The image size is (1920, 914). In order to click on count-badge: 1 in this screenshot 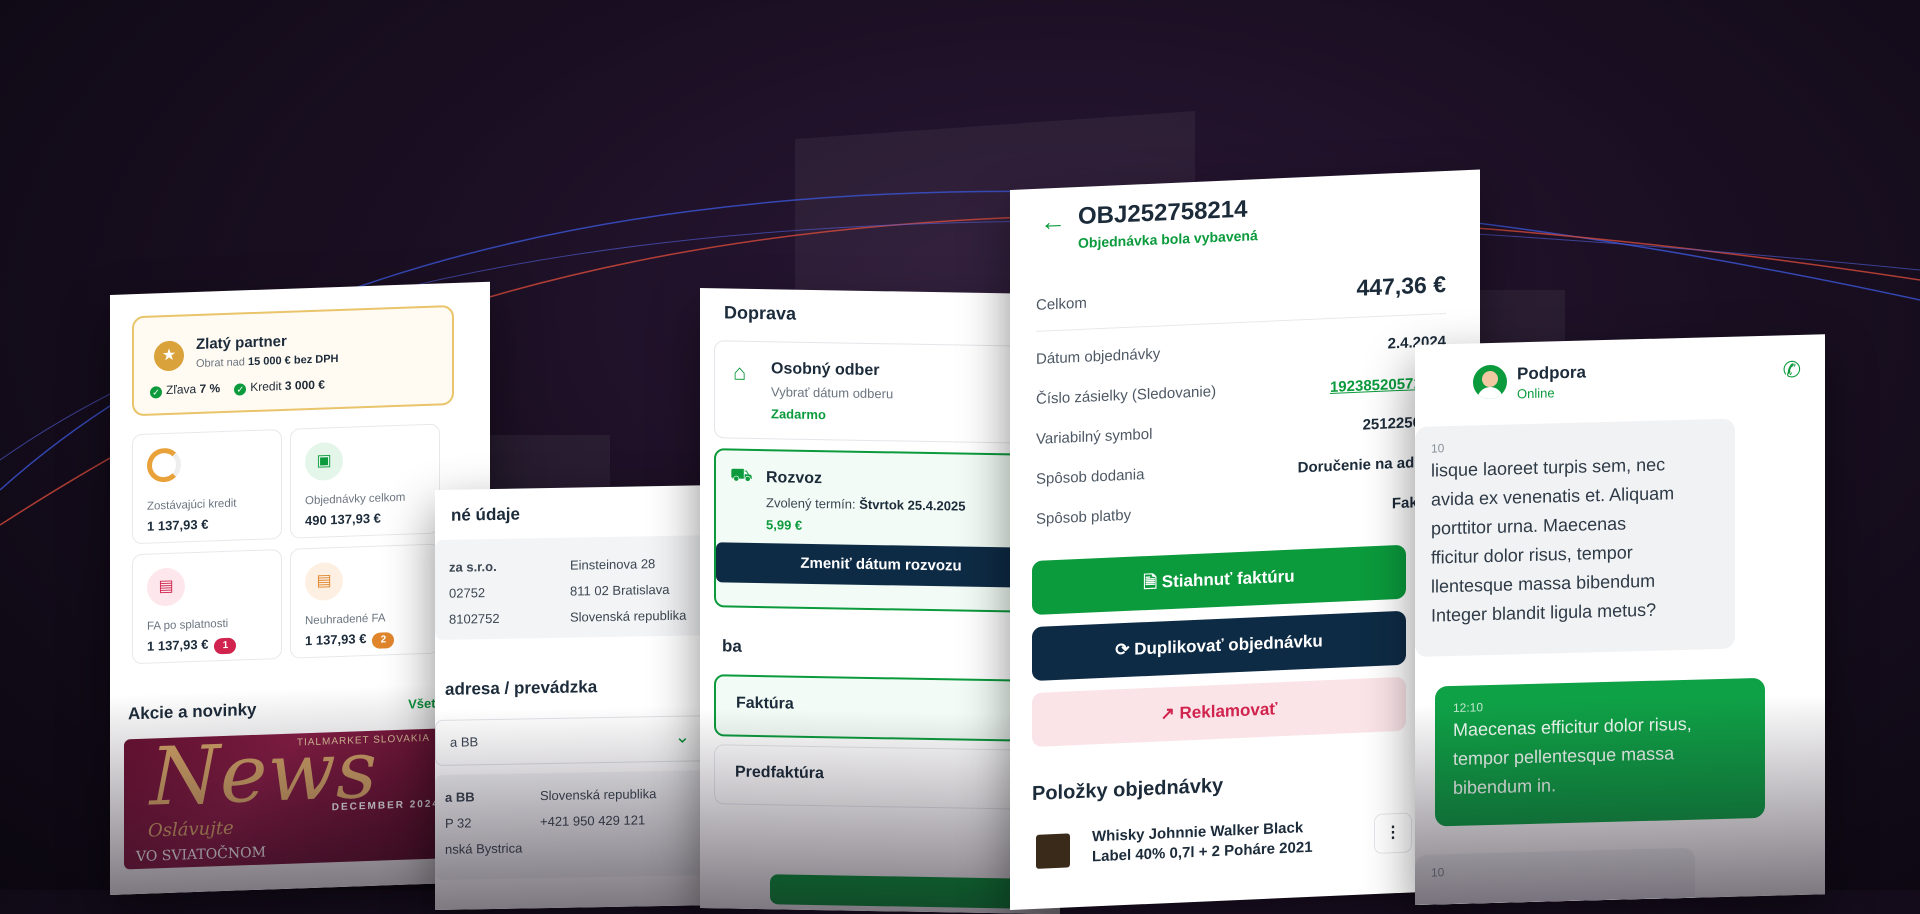, I will do `click(225, 646)`.